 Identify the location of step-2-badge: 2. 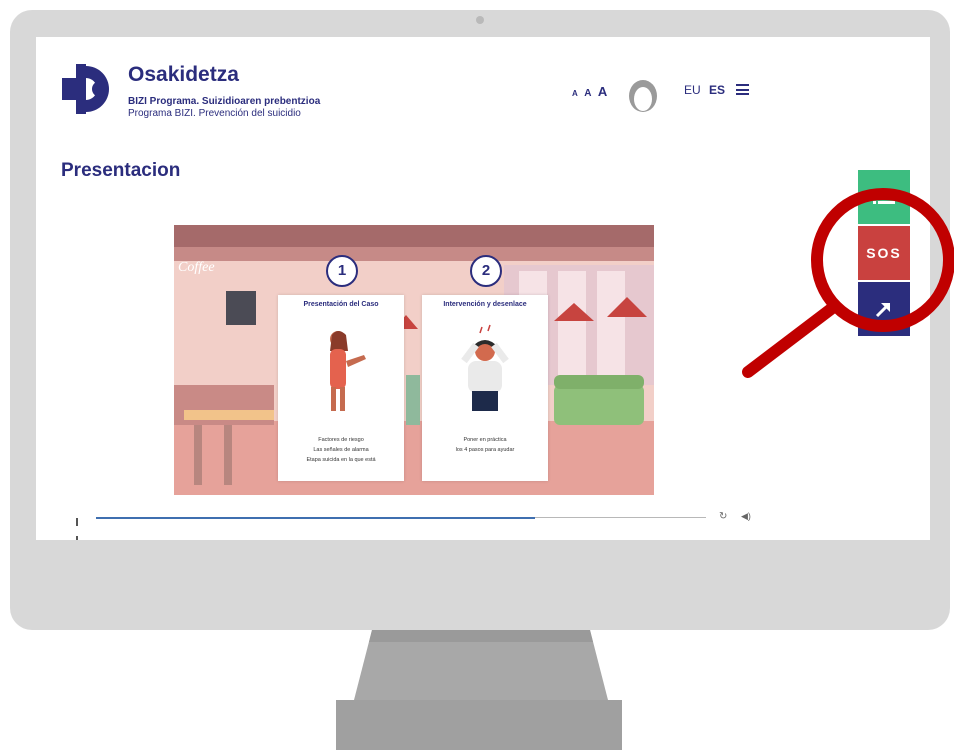
(486, 271).